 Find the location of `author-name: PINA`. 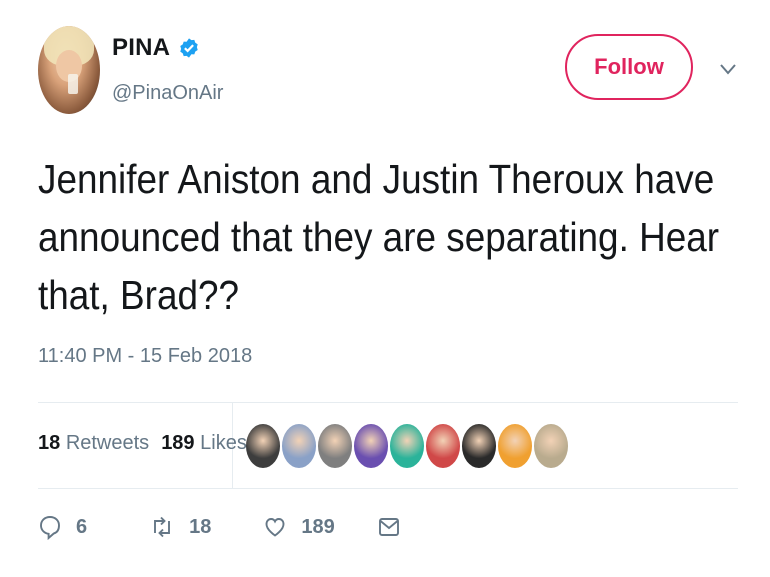

author-name: PINA is located at coordinates (141, 48).